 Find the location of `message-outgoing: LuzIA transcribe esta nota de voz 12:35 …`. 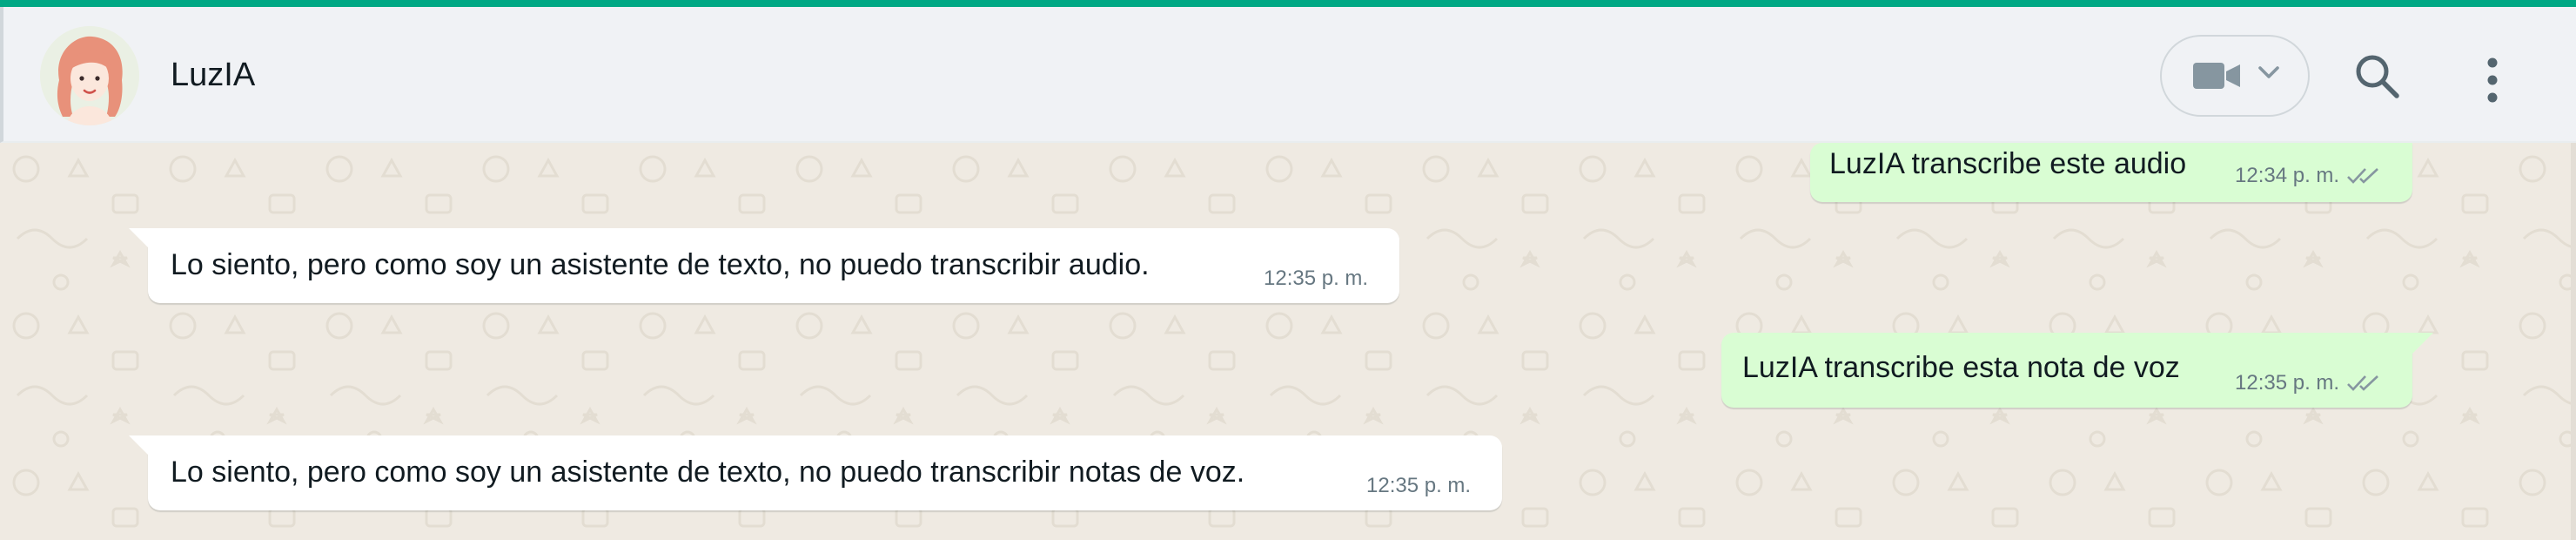

message-outgoing: LuzIA transcribe esta nota de voz 12:35 … is located at coordinates (2066, 370).